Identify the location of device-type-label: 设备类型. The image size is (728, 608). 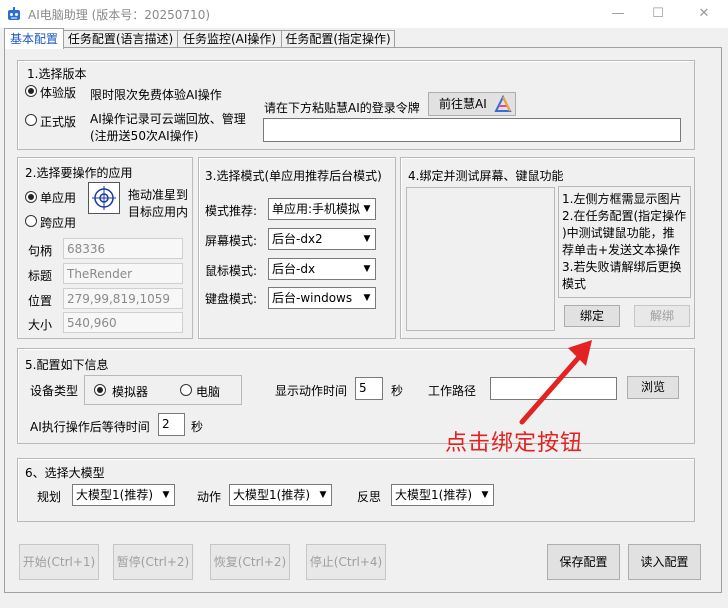
(54, 391).